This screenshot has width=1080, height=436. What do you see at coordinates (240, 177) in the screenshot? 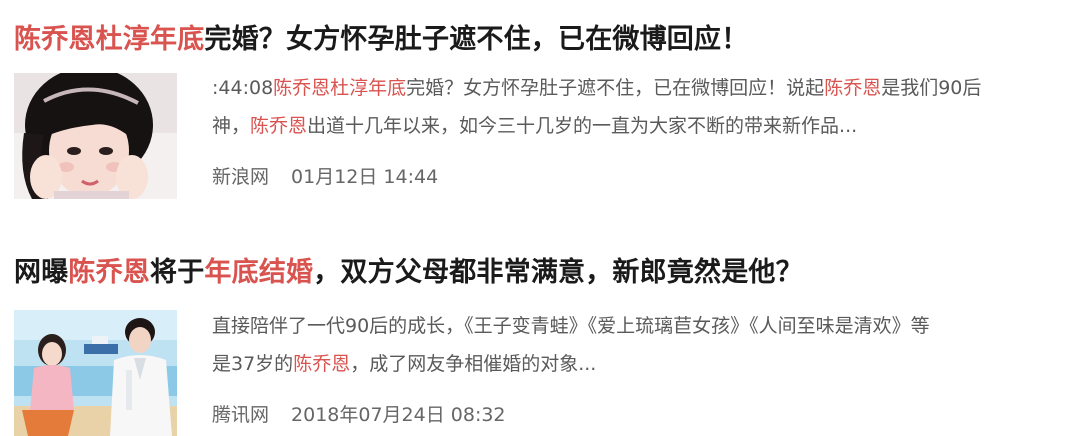
I see `source-name: 新浪网` at bounding box center [240, 177].